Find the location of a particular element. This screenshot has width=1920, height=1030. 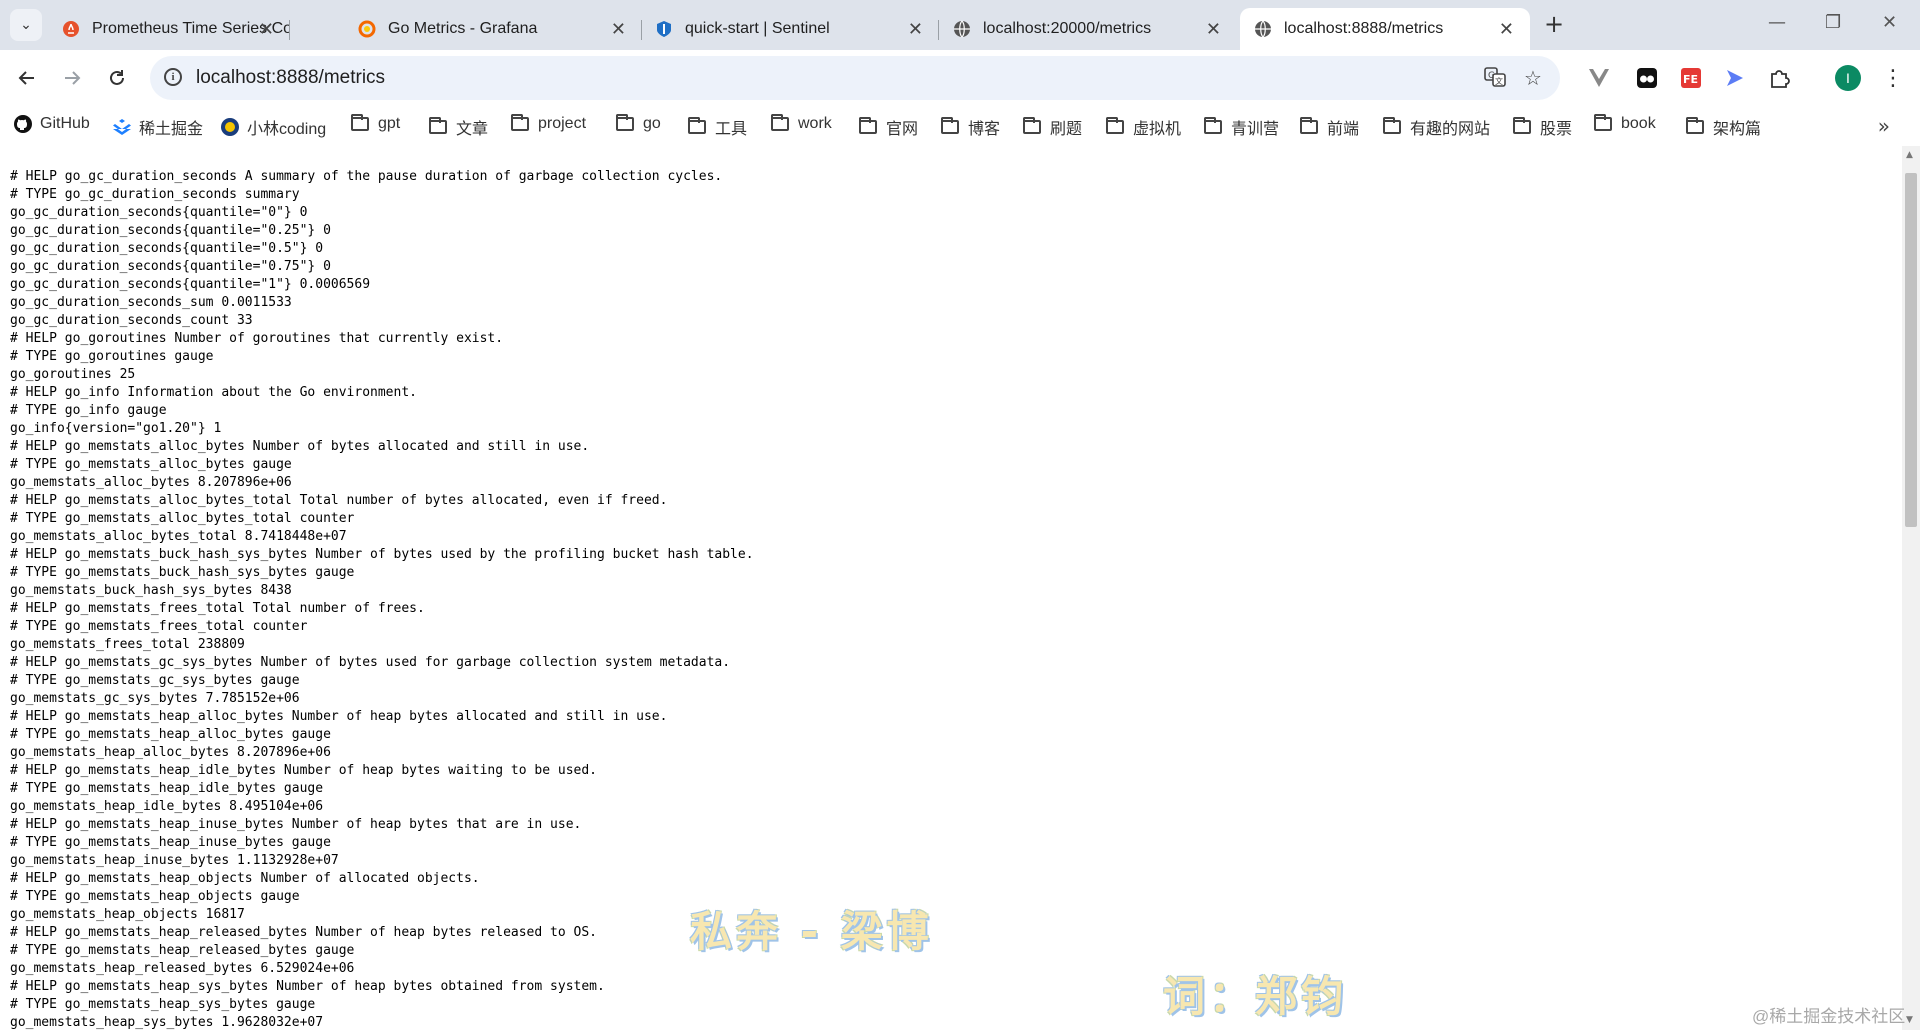

bookmark-label: 工具 is located at coordinates (731, 129).